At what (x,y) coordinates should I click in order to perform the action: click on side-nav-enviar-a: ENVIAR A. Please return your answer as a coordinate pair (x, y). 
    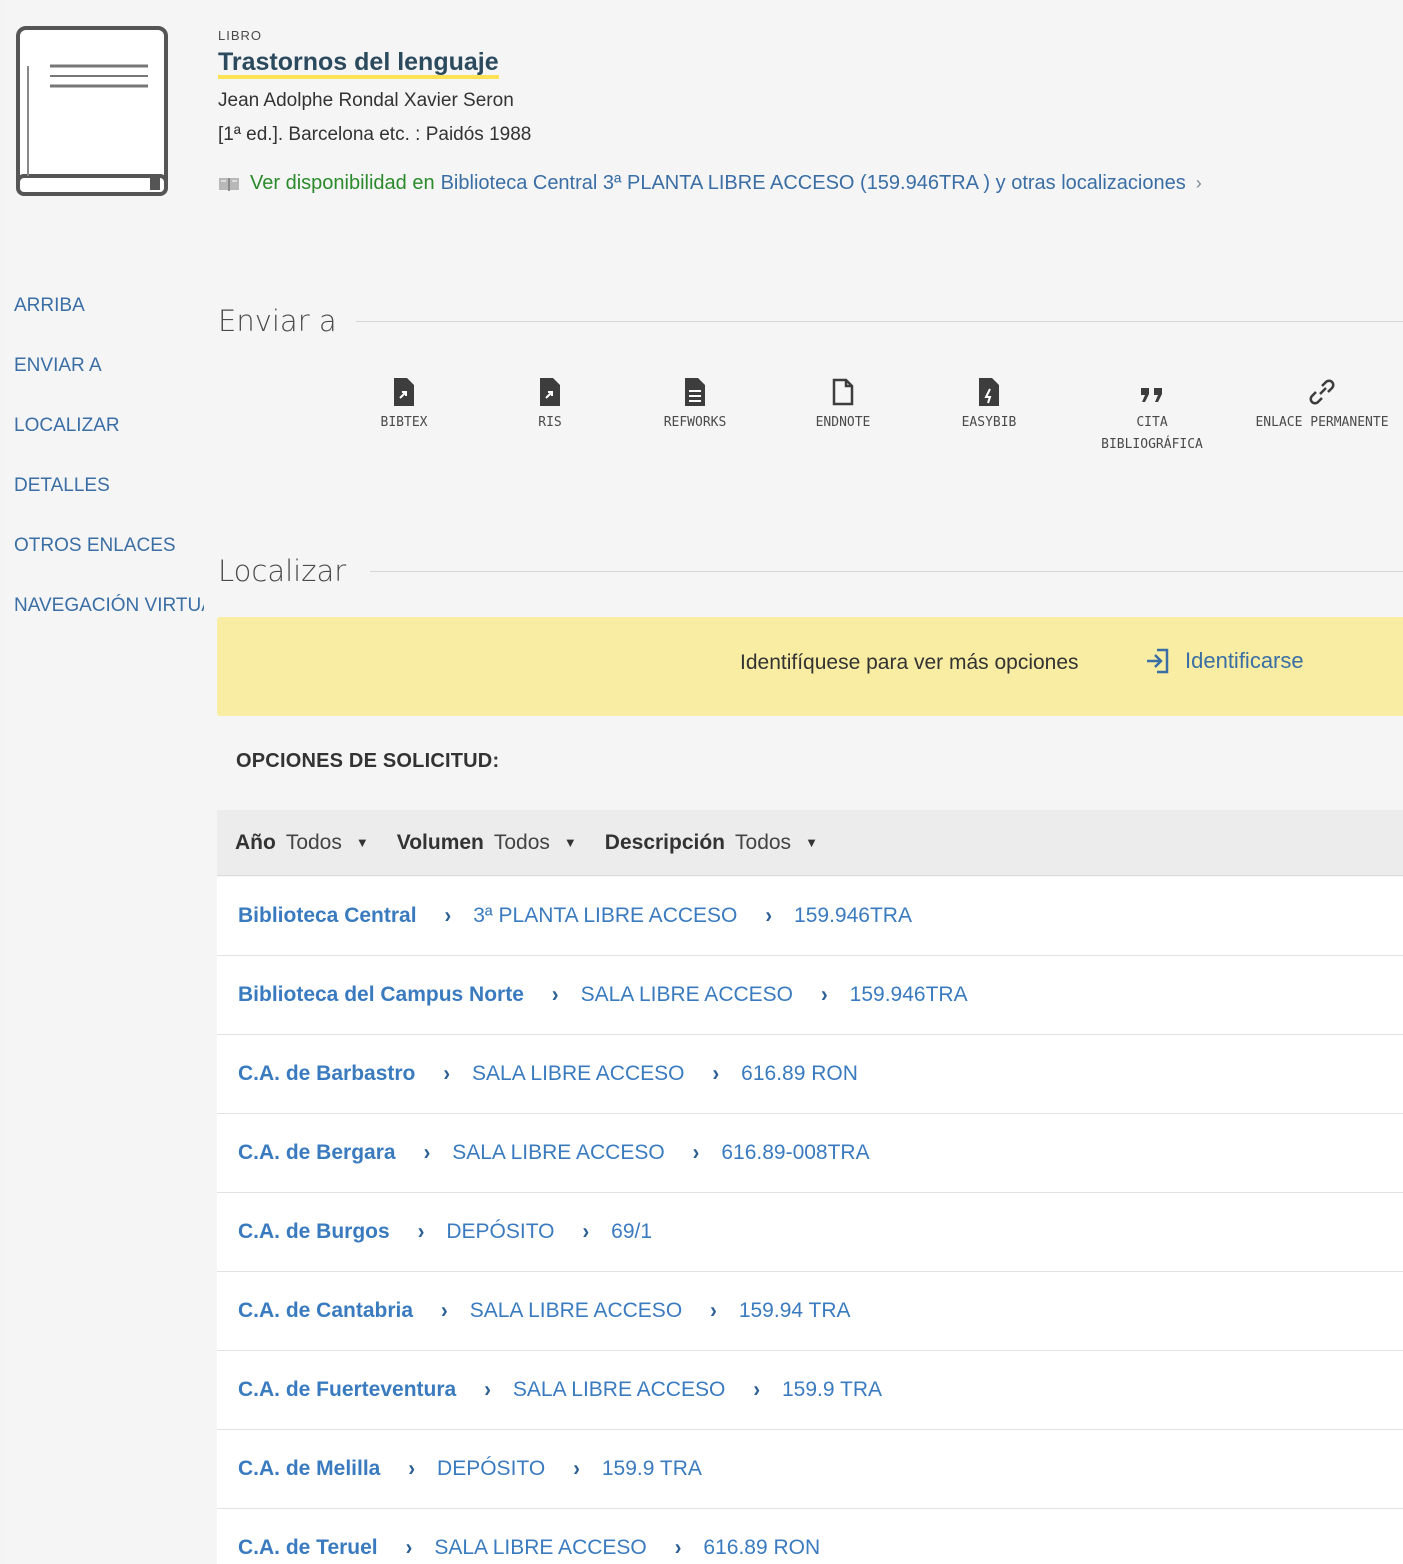
    Looking at the image, I should click on (109, 384).